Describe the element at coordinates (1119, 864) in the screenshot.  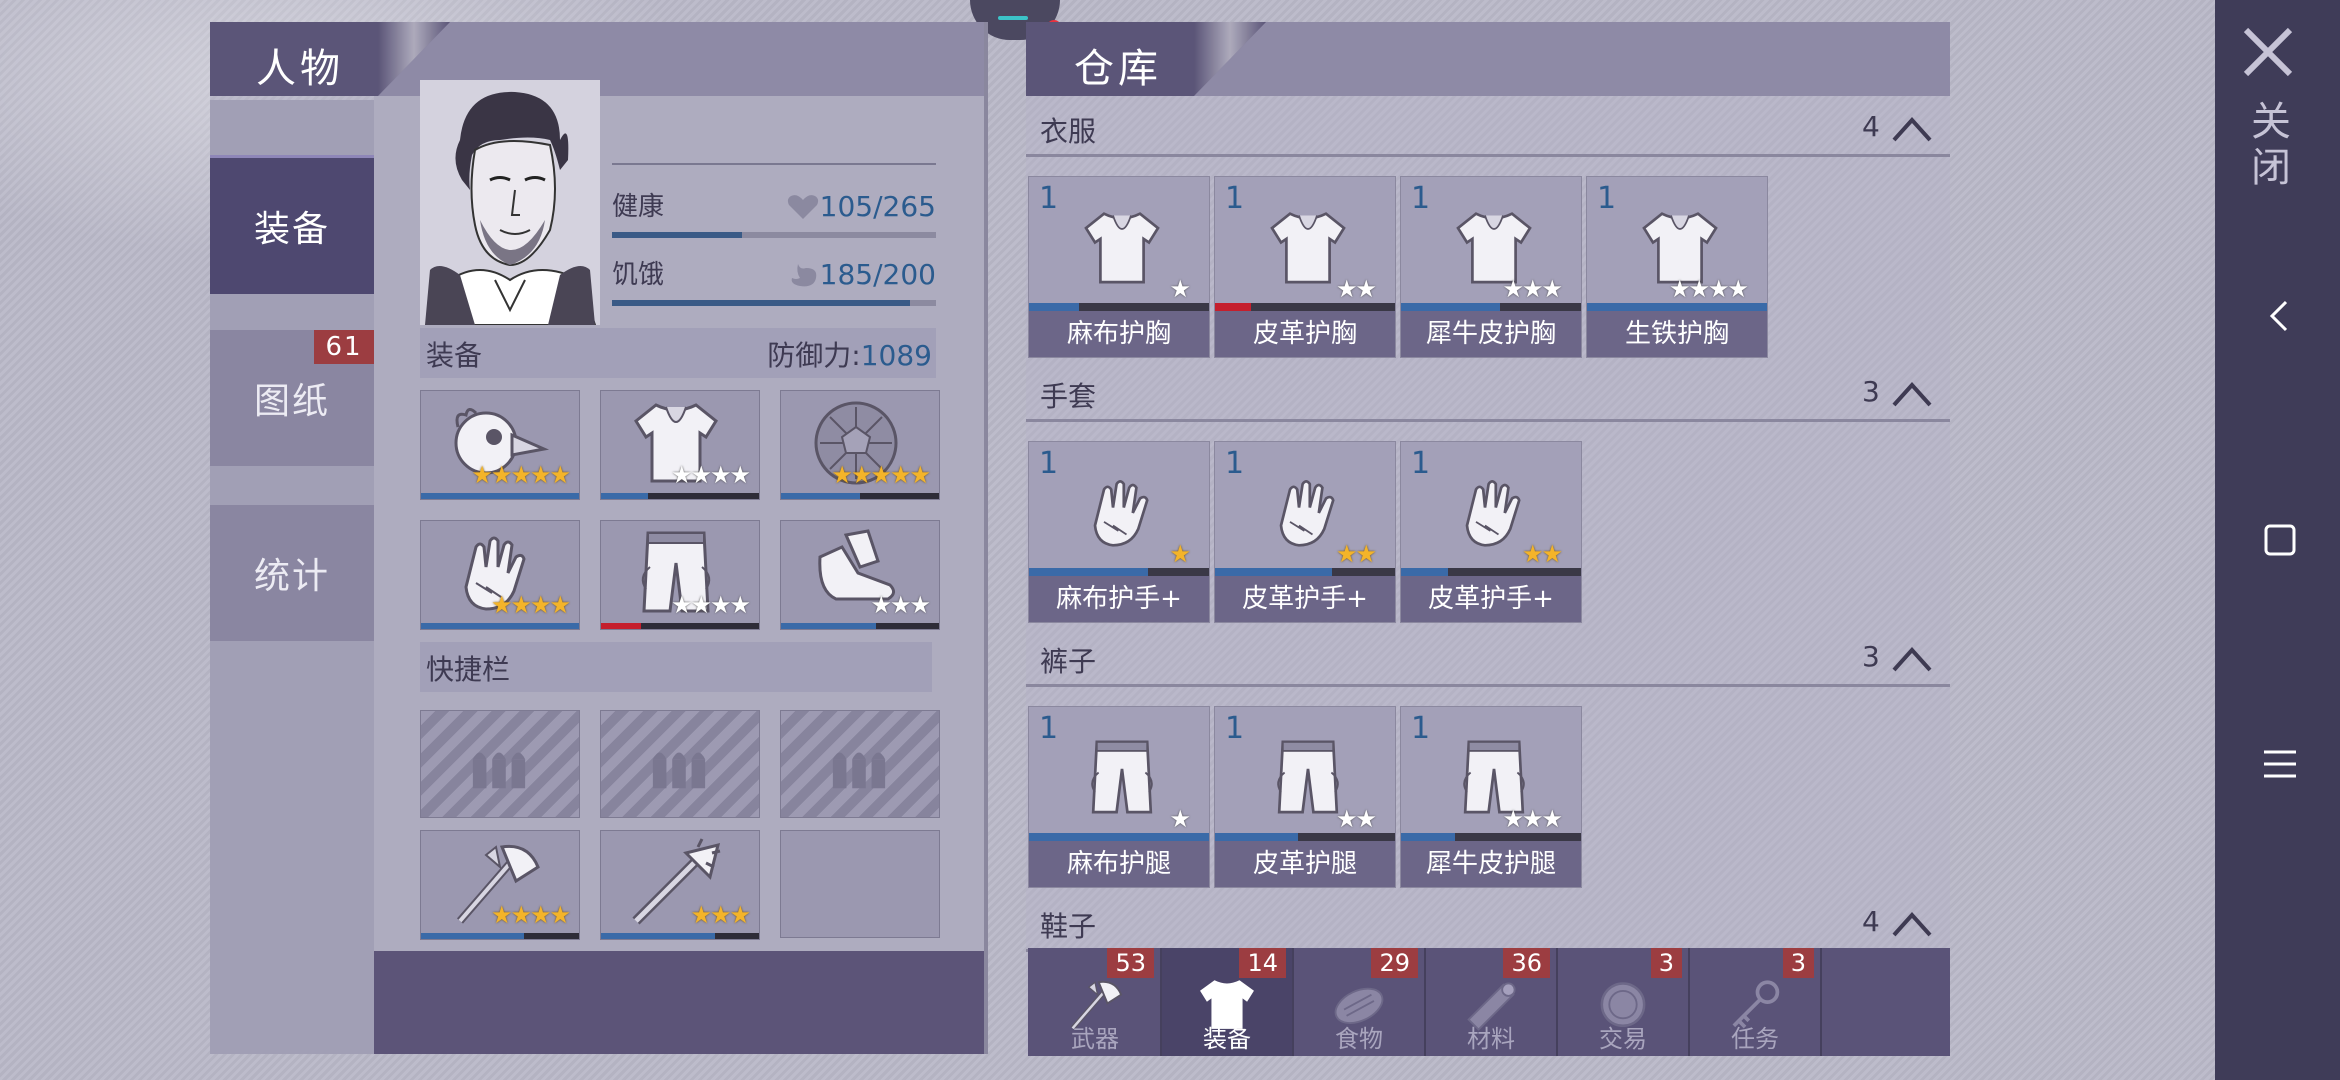
I see `item-name: 麻布护腿` at that location.